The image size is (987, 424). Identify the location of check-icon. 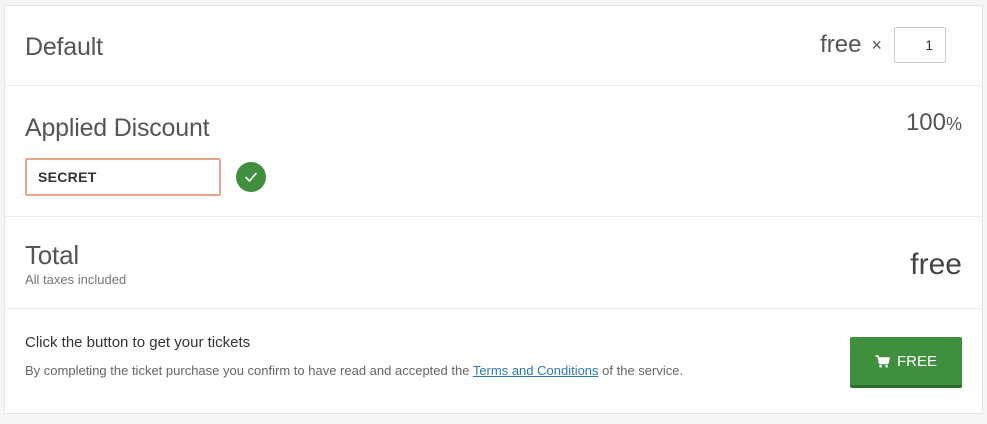
(251, 177).